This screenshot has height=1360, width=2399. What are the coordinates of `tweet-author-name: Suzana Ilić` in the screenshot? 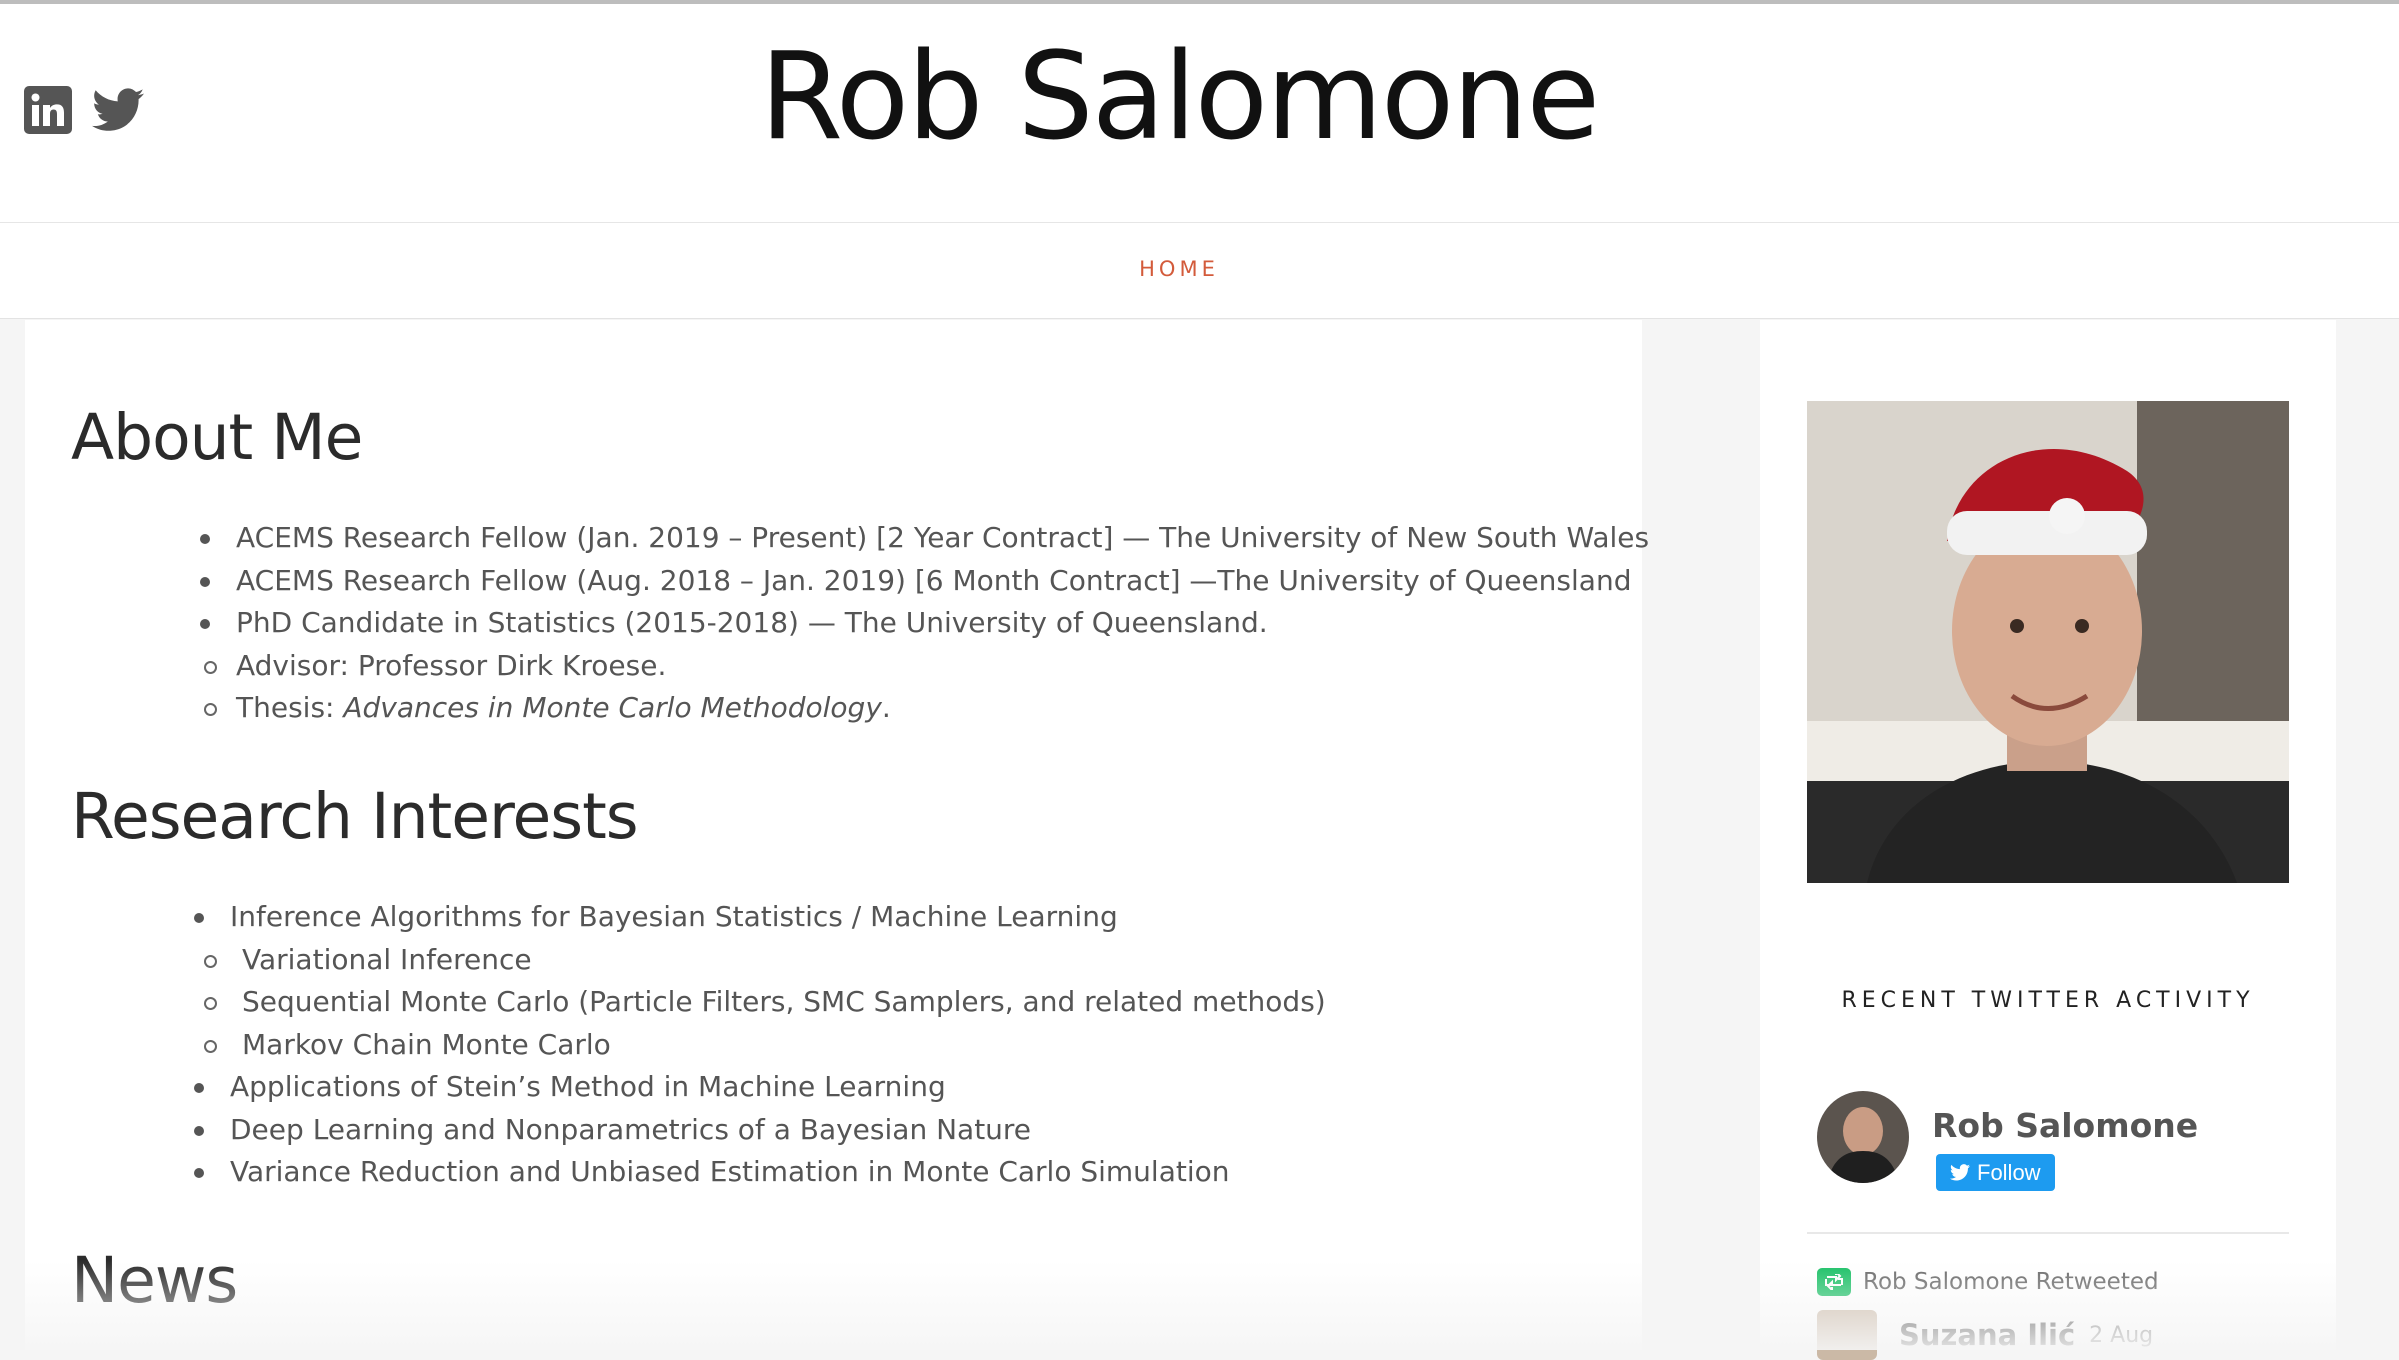 It's located at (1987, 1335).